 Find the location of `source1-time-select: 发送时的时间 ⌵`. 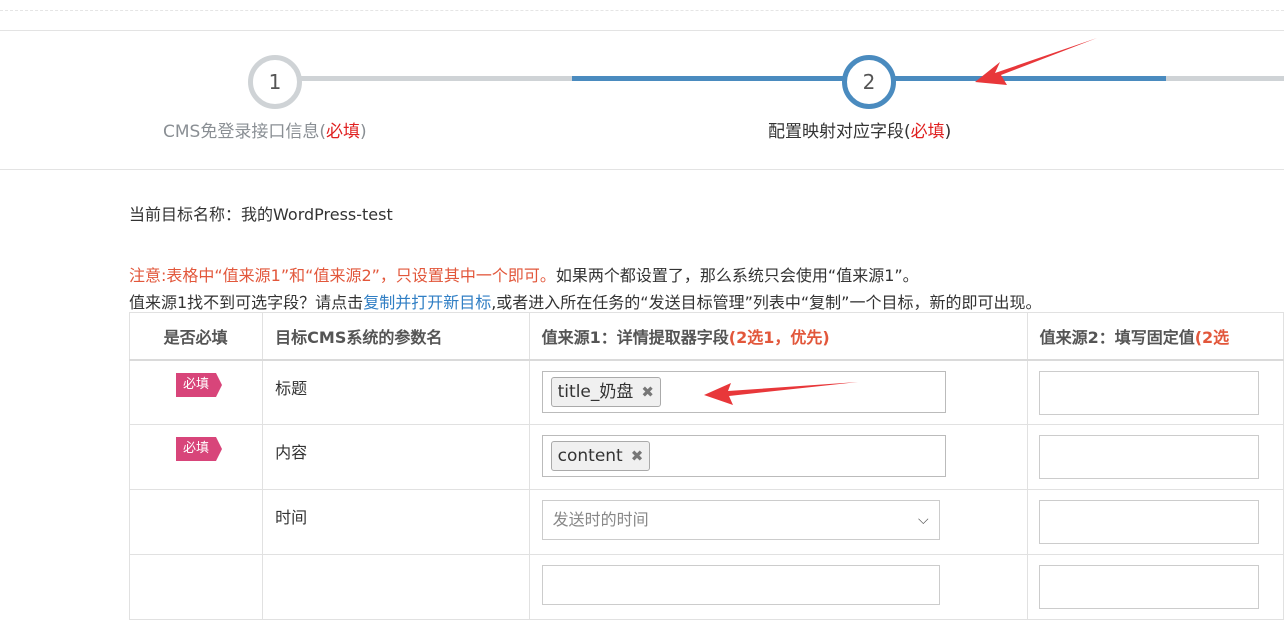

source1-time-select: 发送时的时间 ⌵ is located at coordinates (740, 520).